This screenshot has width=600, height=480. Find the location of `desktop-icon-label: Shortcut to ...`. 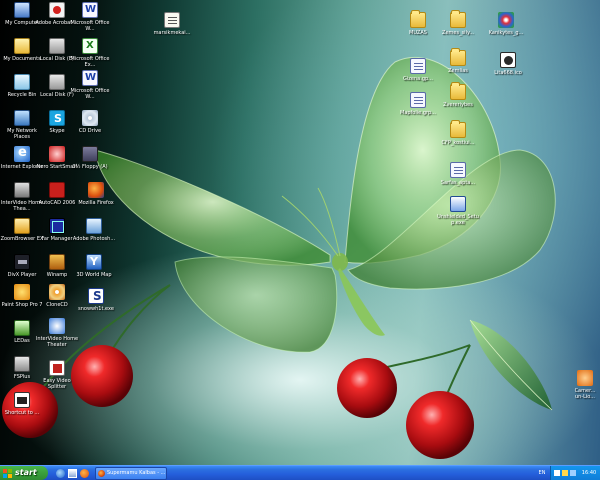

desktop-icon-label: Shortcut to ... is located at coordinates (22, 413).